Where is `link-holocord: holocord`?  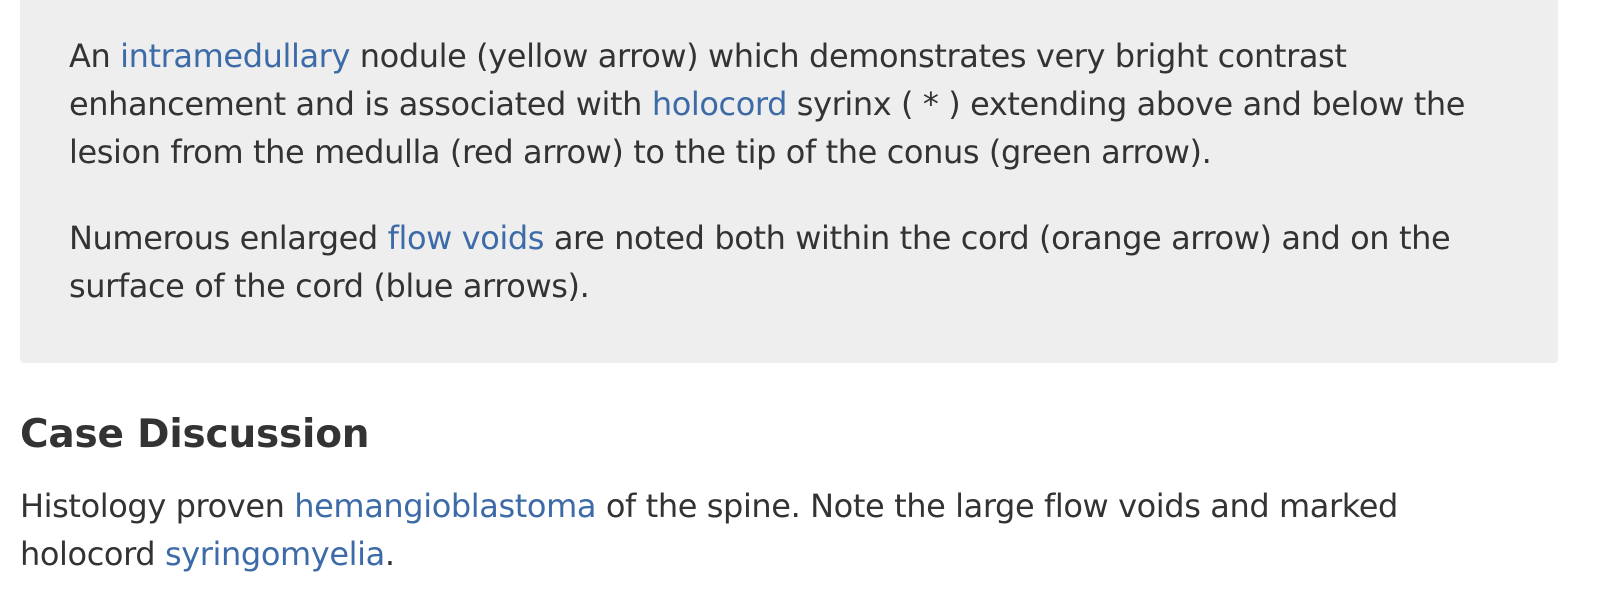
link-holocord: holocord is located at coordinates (720, 104).